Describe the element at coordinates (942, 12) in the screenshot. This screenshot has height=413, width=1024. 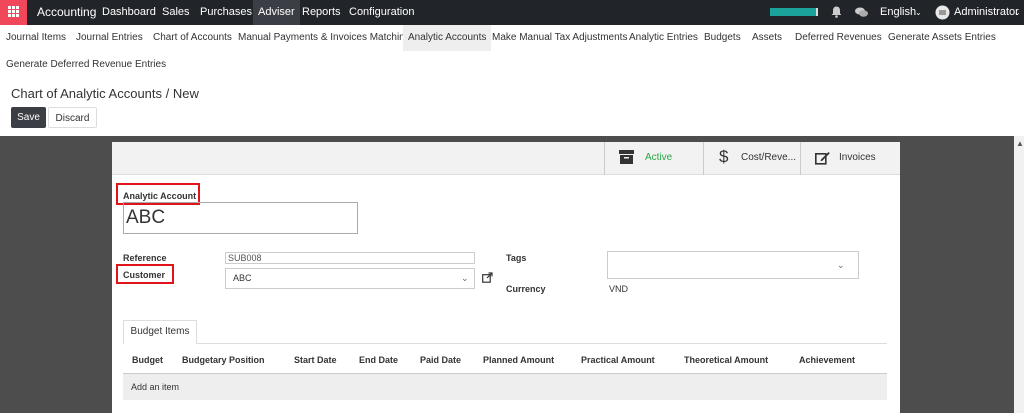
I see `avatar` at that location.